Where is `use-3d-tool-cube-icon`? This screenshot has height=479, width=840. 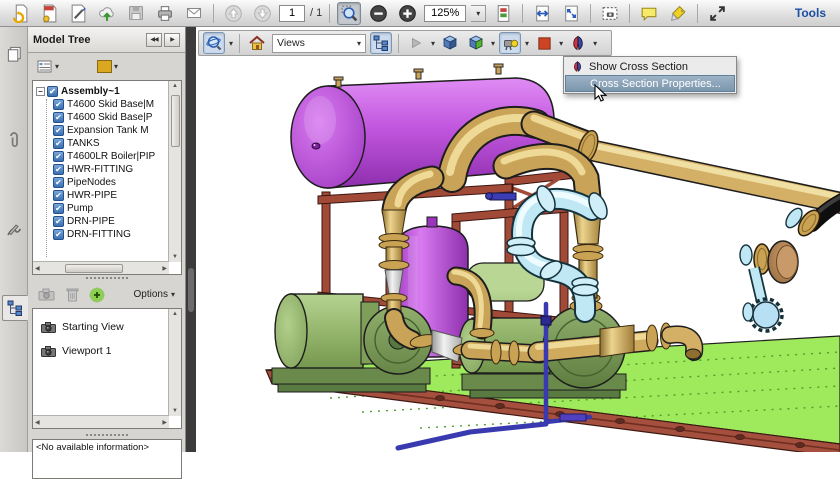 use-3d-tool-cube-icon is located at coordinates (450, 43).